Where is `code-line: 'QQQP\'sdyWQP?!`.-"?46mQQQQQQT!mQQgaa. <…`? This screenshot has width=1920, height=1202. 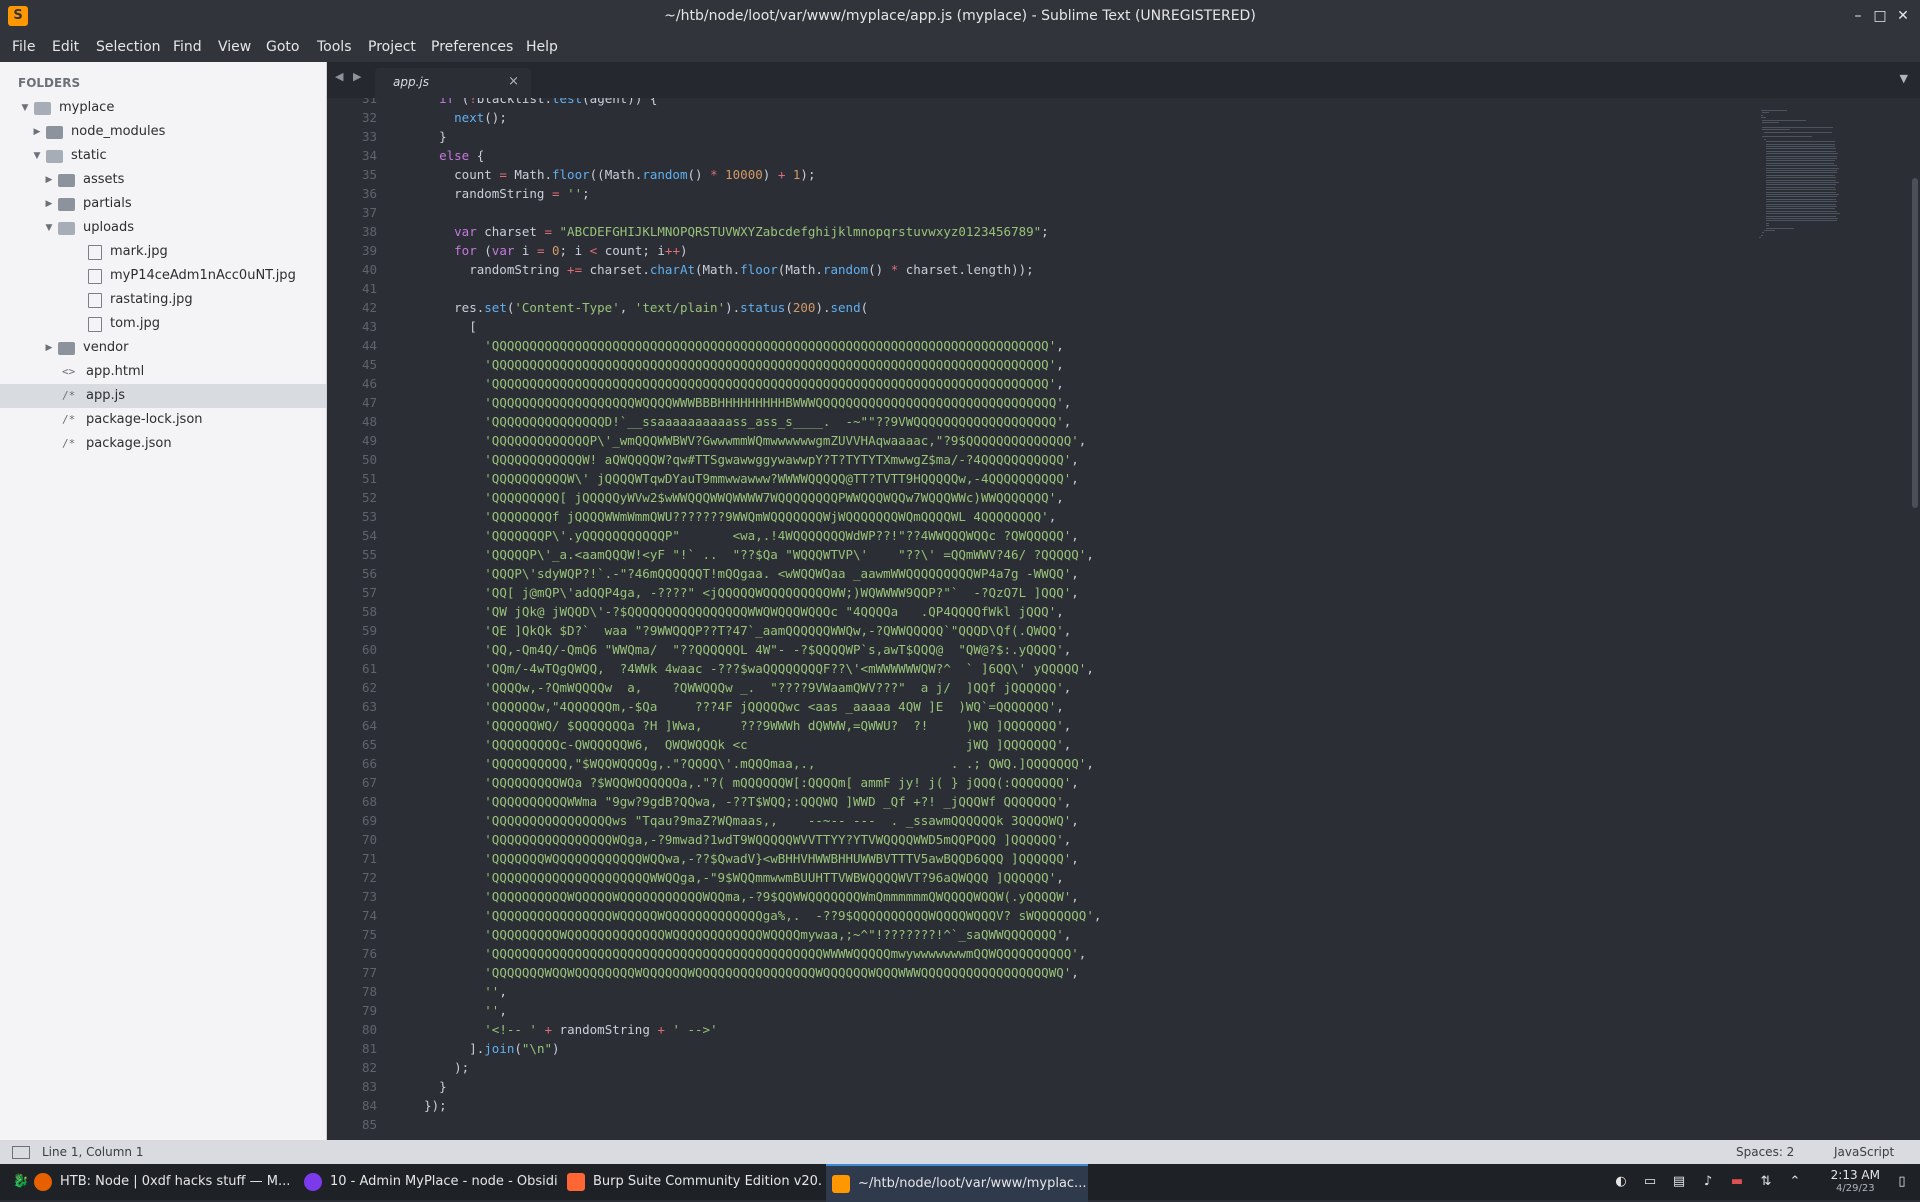
code-line: 'QQQP\'sdyWQP?!`.-"?46mQQQQQQT!mQQgaa. <… is located at coordinates (744, 573).